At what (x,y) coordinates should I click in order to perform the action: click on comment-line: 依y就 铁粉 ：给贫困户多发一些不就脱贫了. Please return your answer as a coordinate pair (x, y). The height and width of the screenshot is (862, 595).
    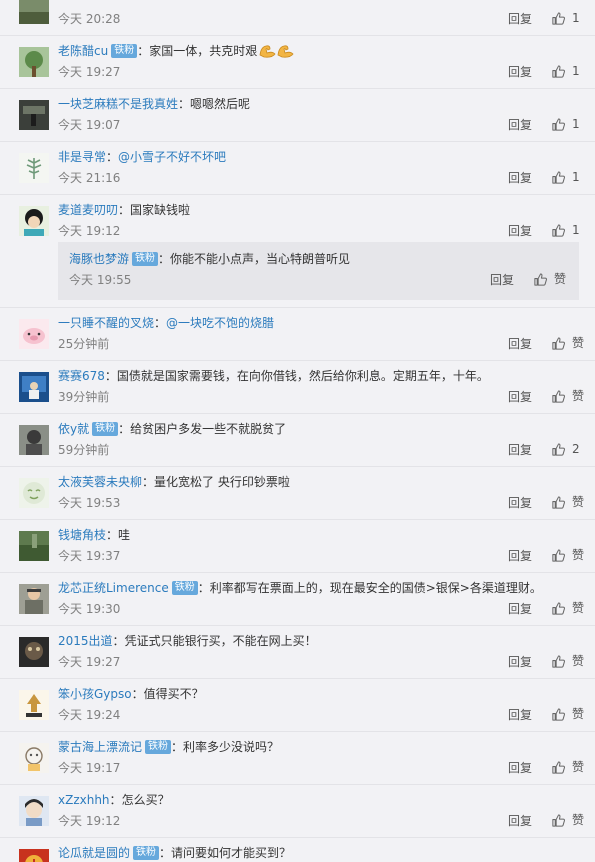
    Looking at the image, I should click on (320, 429).